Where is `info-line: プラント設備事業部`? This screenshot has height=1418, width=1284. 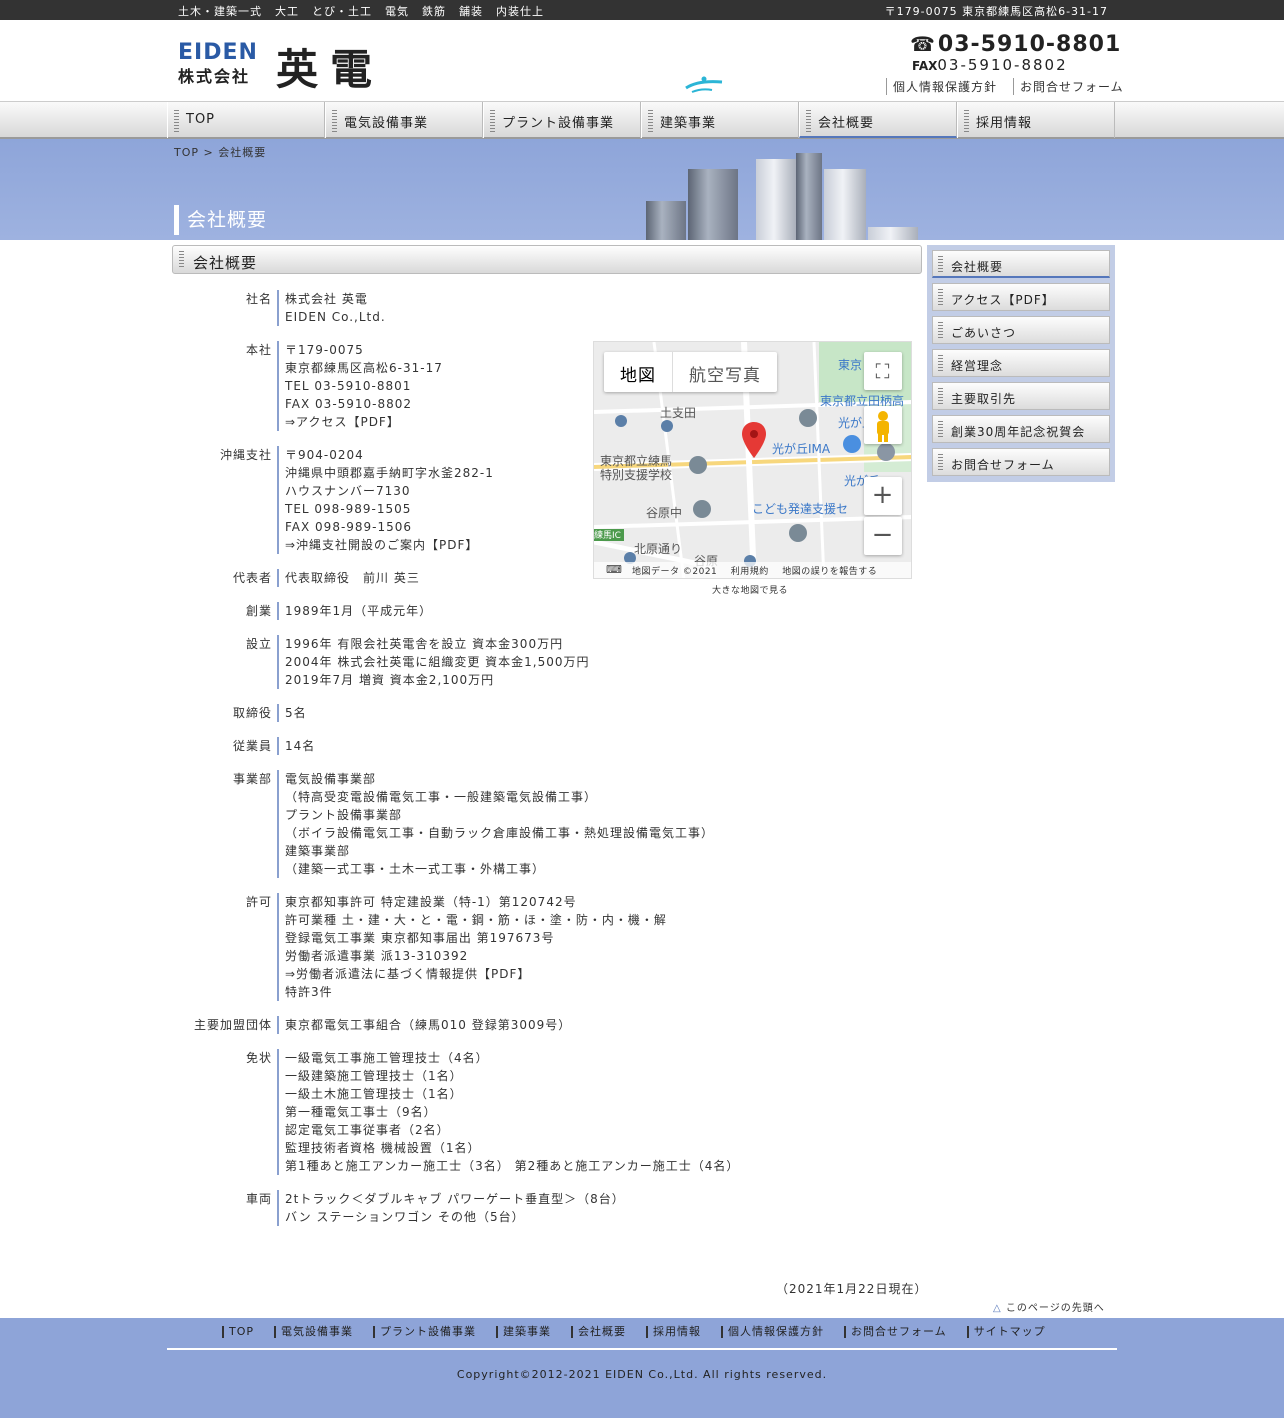 info-line: プラント設備事業部 is located at coordinates (344, 815).